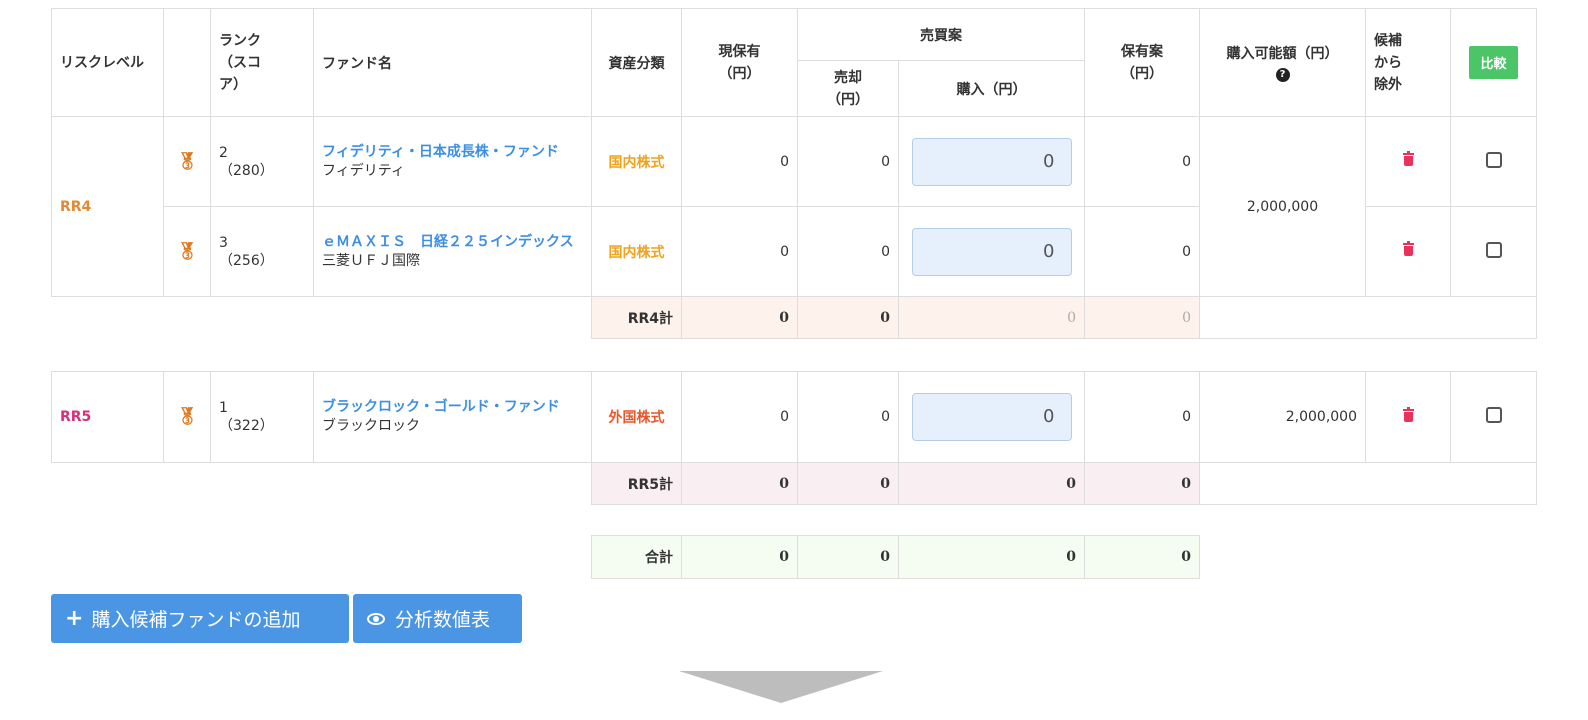 The image size is (1588, 720). What do you see at coordinates (1282, 417) in the screenshot?
I see `purchasable-amount-rr5: 2,000,000` at bounding box center [1282, 417].